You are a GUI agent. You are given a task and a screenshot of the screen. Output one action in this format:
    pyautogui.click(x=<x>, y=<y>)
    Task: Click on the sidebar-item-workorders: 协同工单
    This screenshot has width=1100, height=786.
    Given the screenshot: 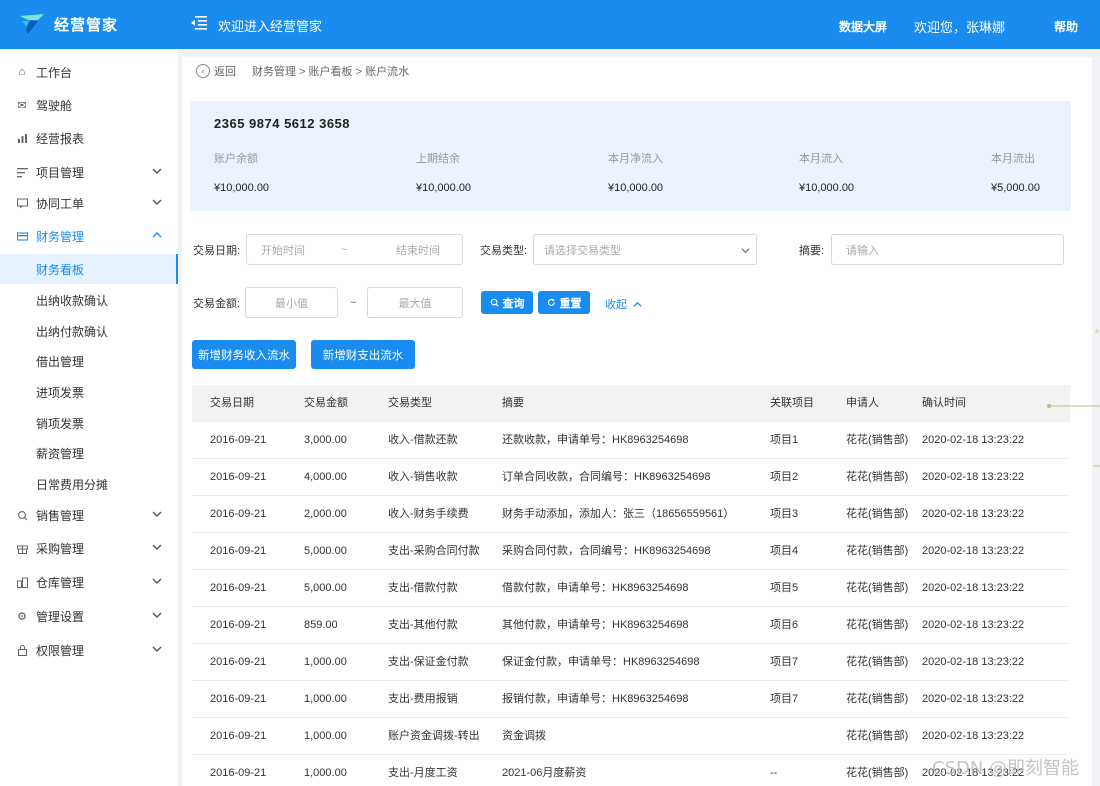 What is the action you would take?
    pyautogui.click(x=89, y=203)
    